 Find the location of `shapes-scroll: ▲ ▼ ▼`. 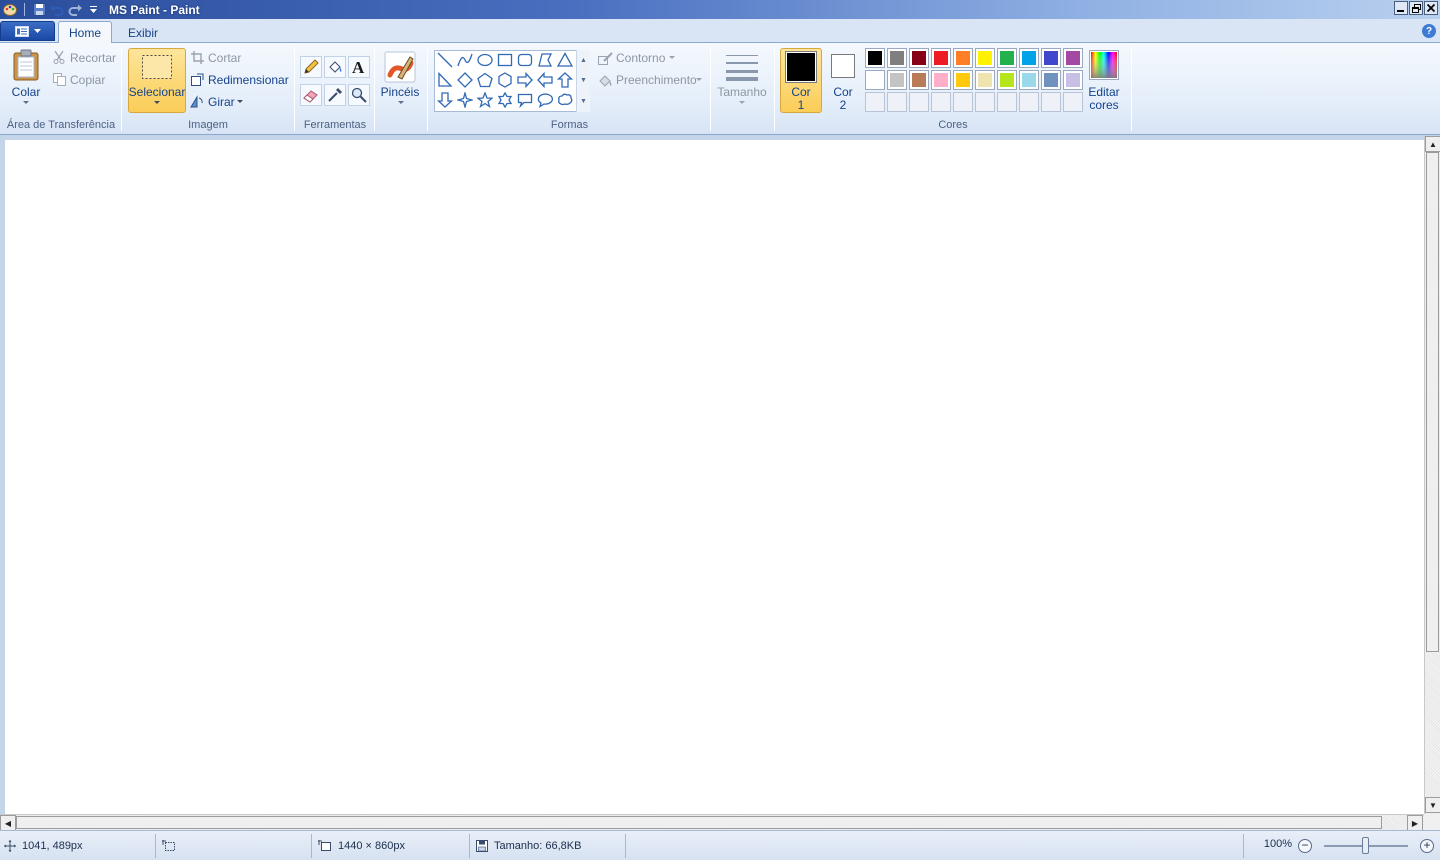

shapes-scroll: ▲ ▼ ▼ is located at coordinates (583, 81).